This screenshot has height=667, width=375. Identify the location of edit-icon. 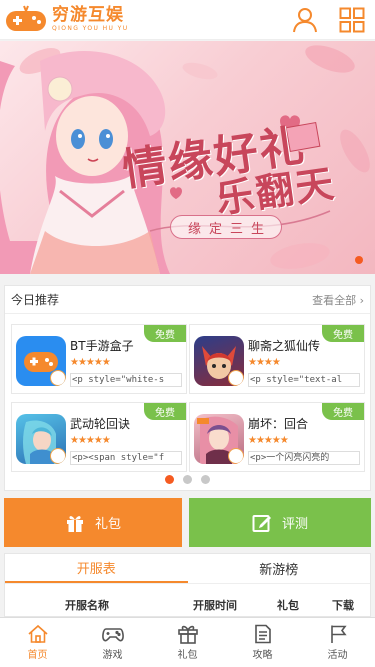
(261, 523).